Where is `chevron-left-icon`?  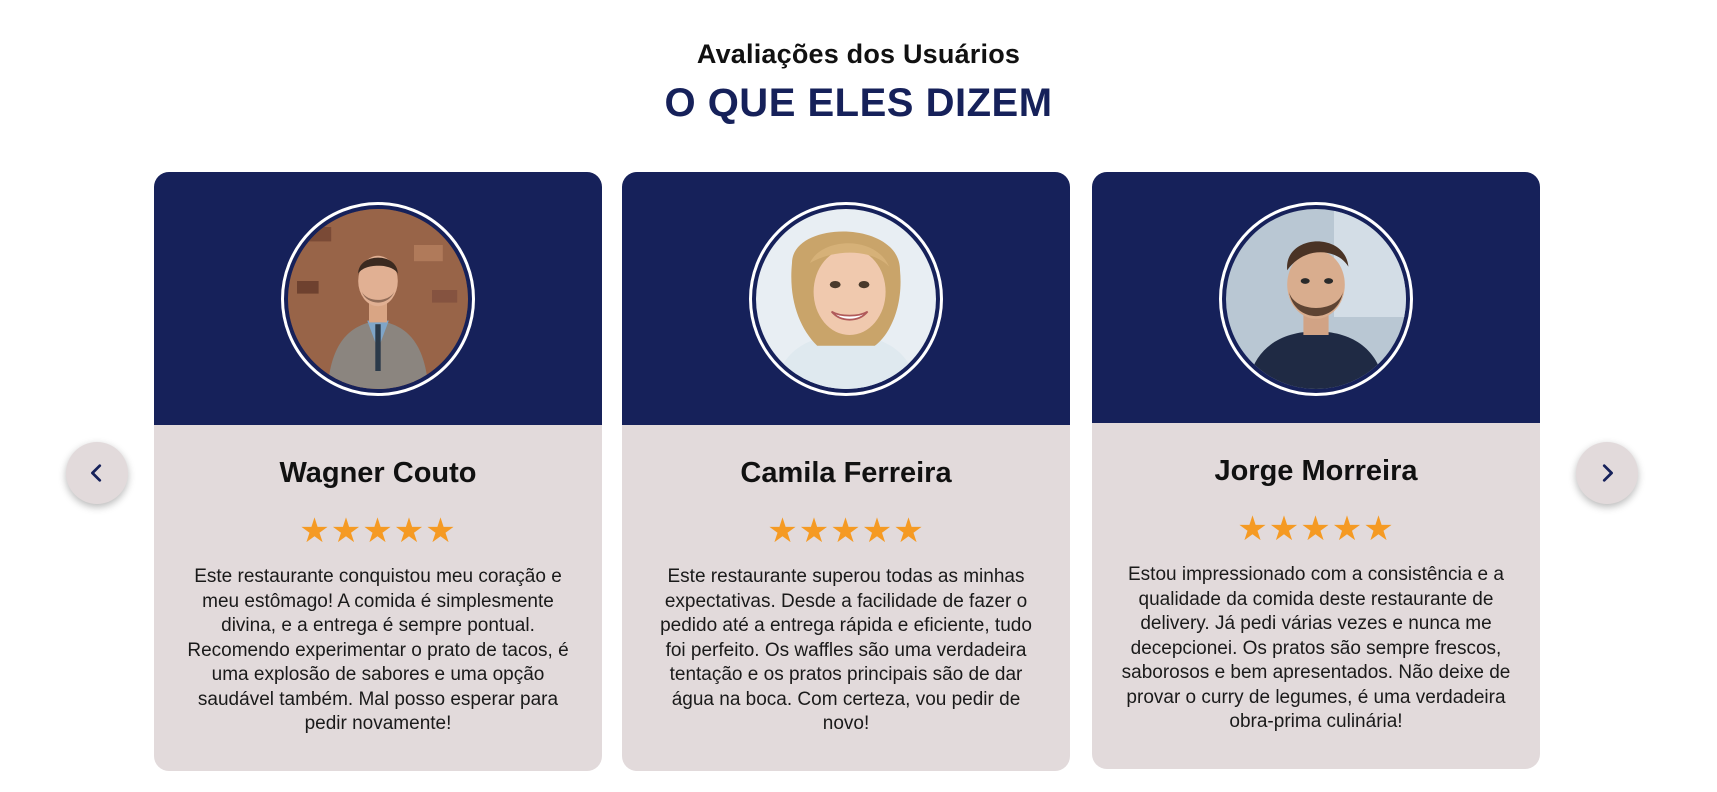
chevron-left-icon is located at coordinates (96, 473).